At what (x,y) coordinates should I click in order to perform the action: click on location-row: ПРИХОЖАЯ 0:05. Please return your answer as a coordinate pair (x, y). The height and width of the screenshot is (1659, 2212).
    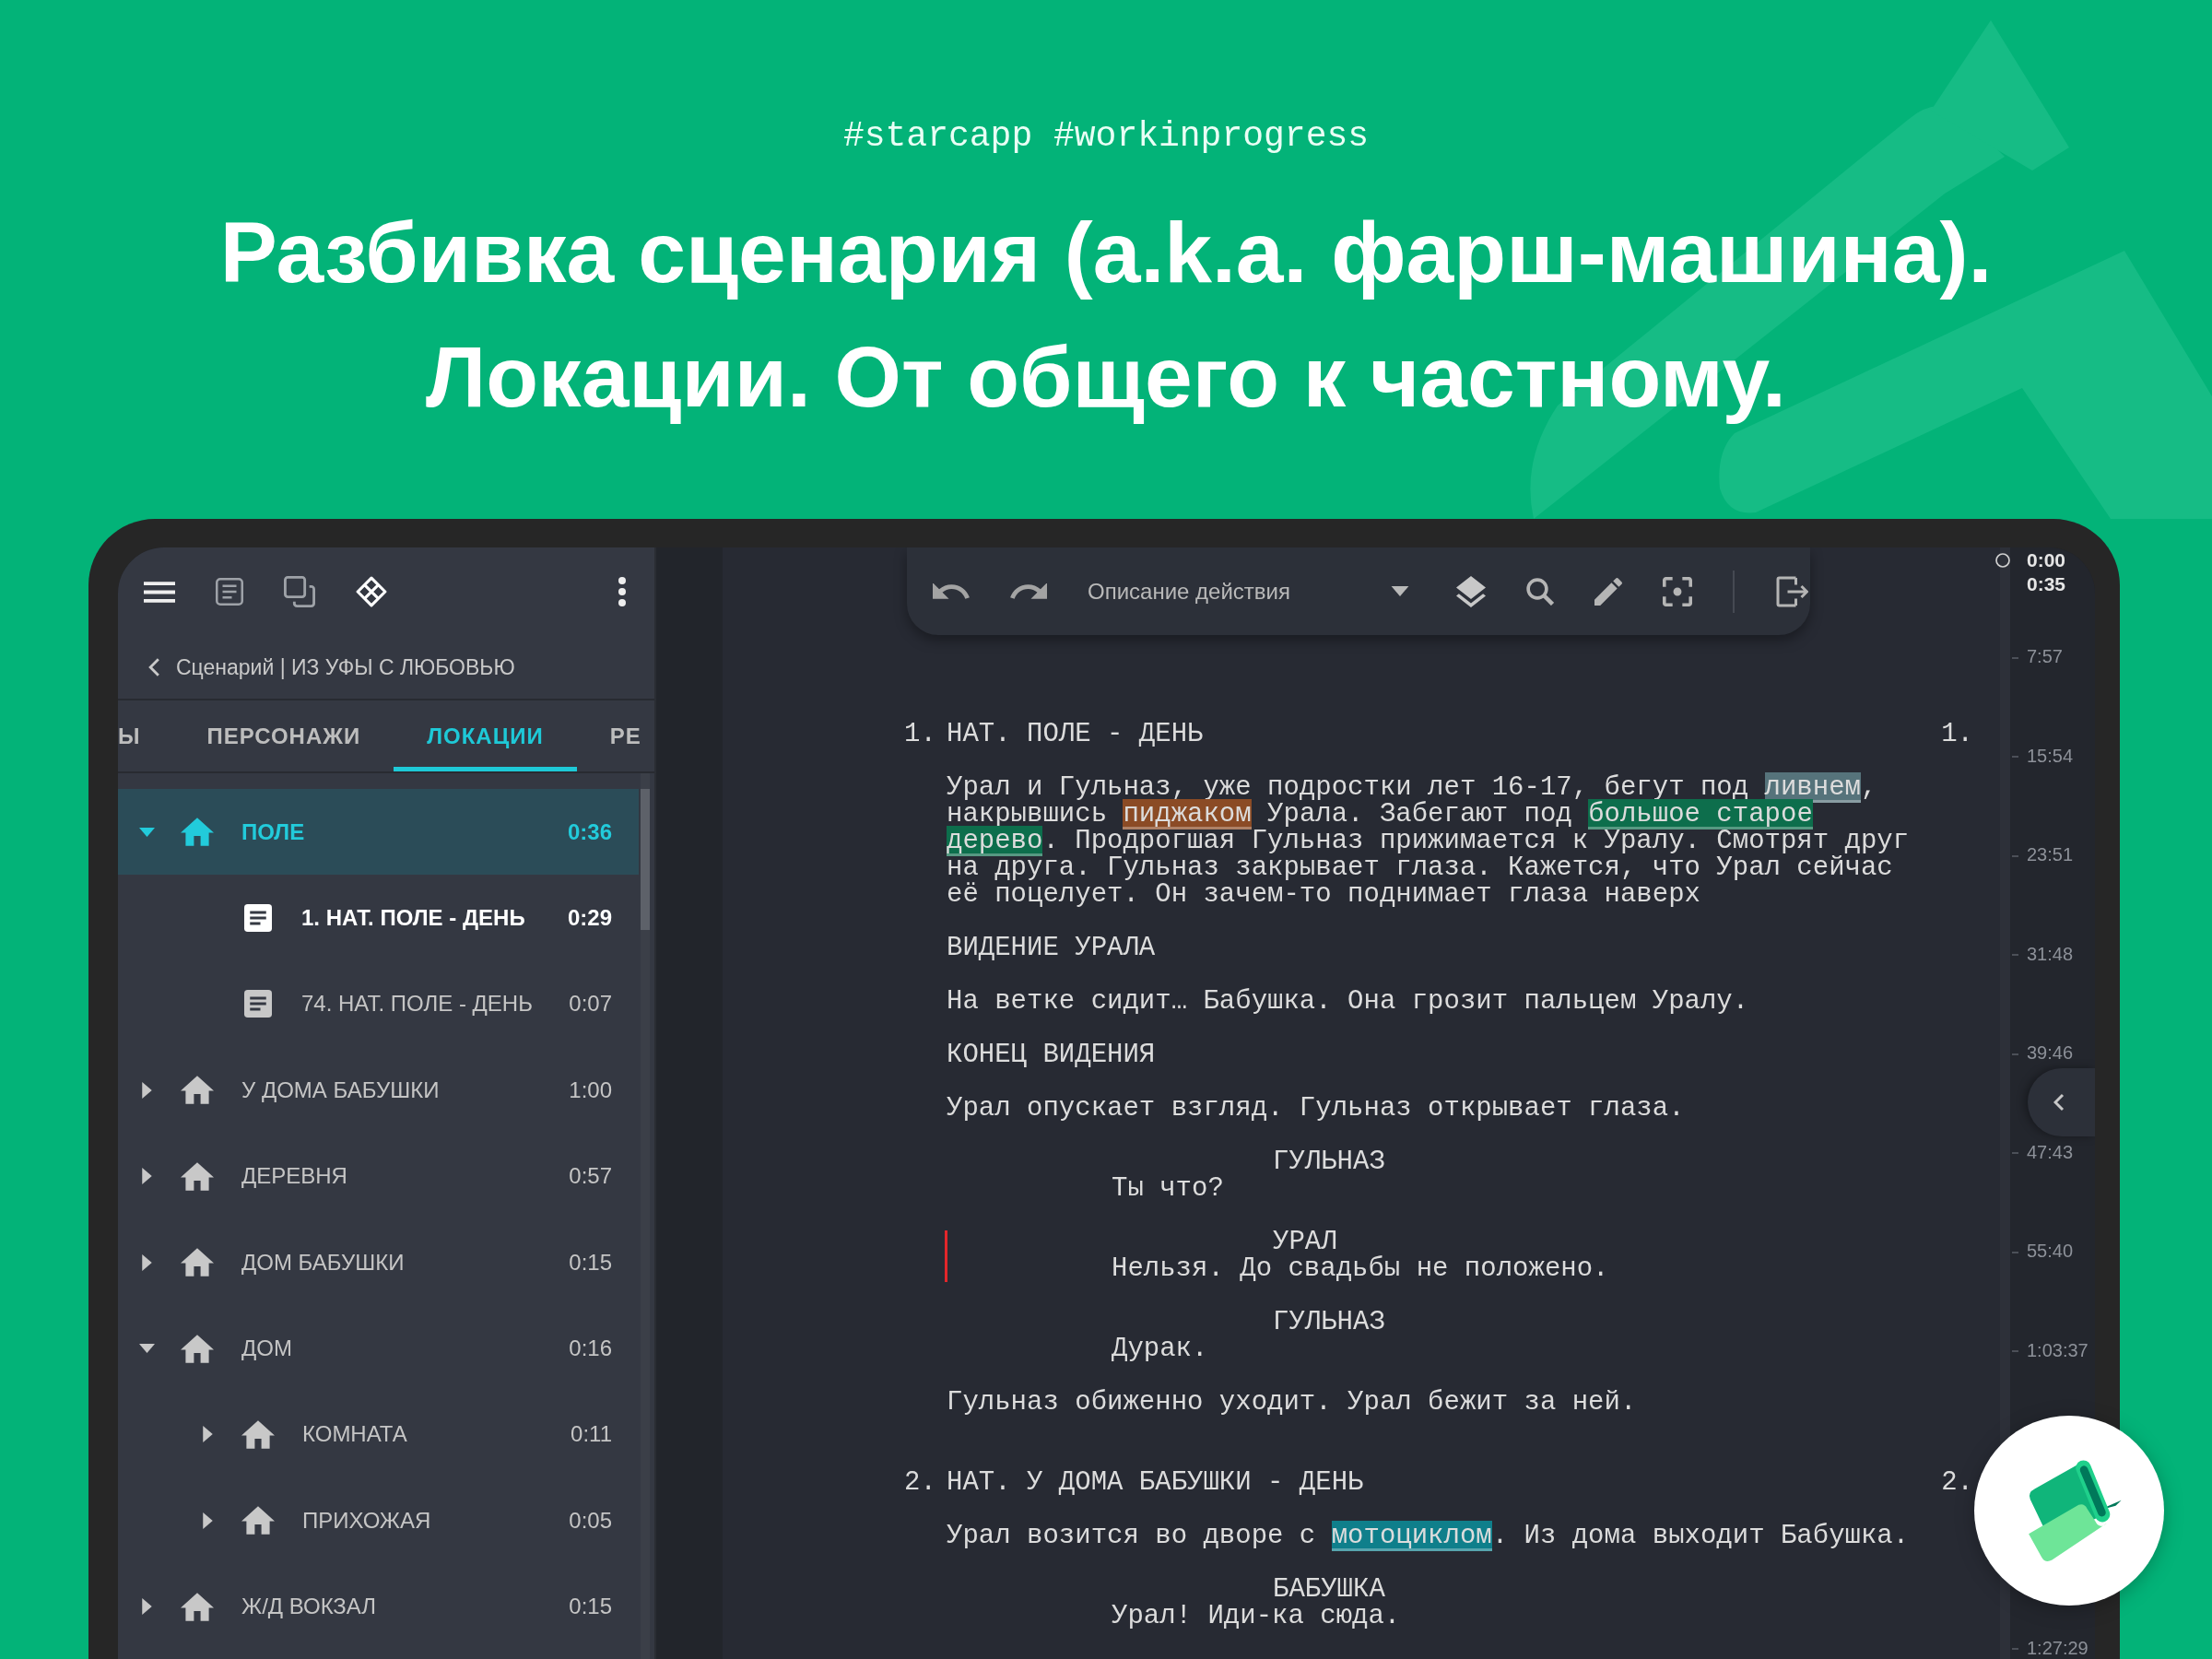
    Looking at the image, I should click on (378, 1520).